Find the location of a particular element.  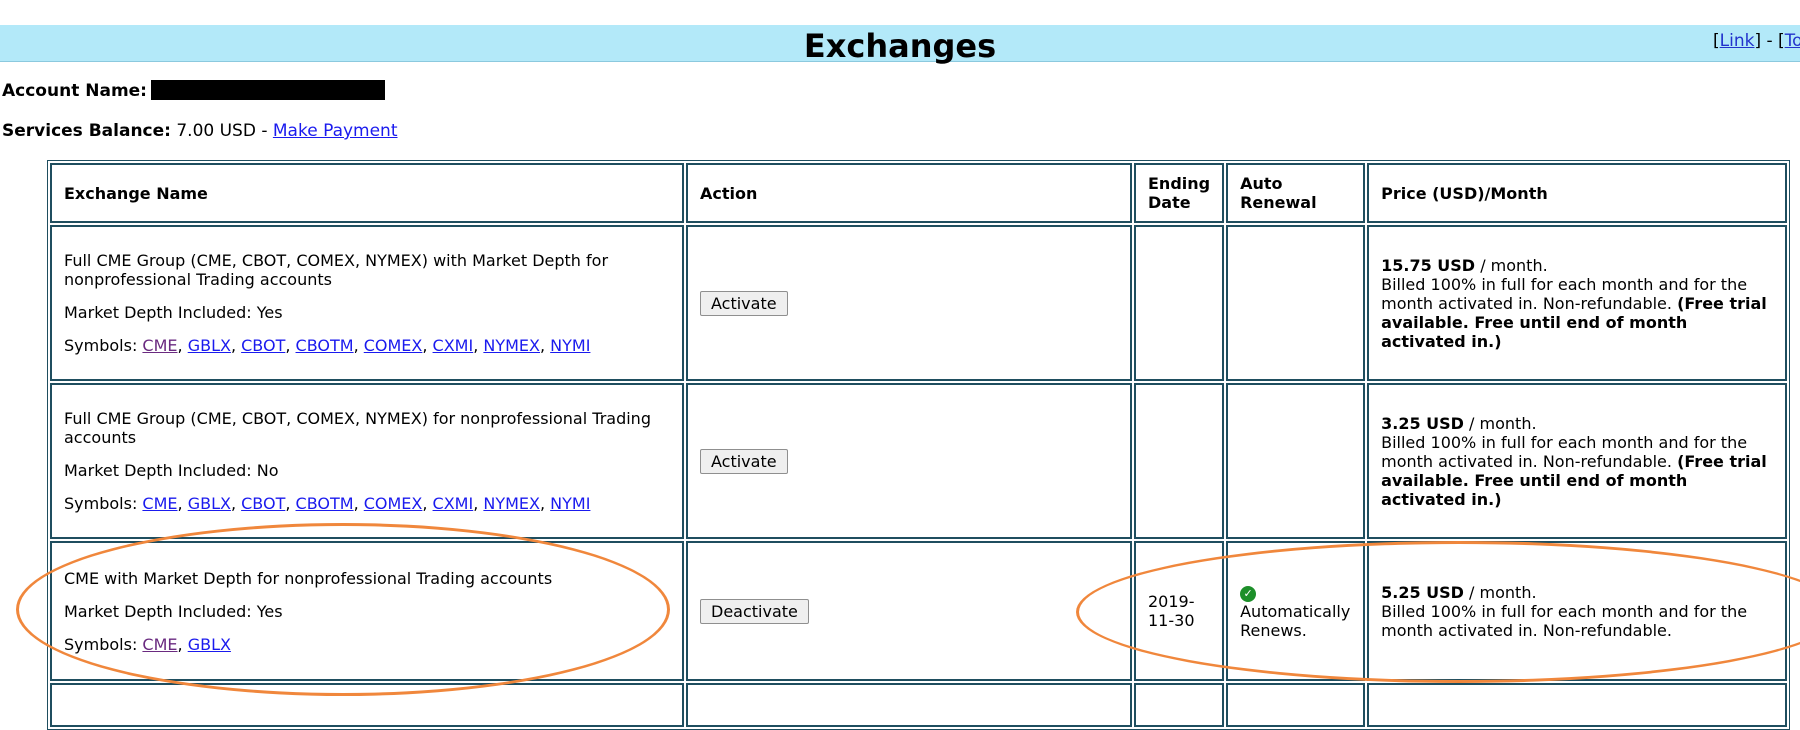

col-auto-renewal: Auto Renewal is located at coordinates (1296, 193).